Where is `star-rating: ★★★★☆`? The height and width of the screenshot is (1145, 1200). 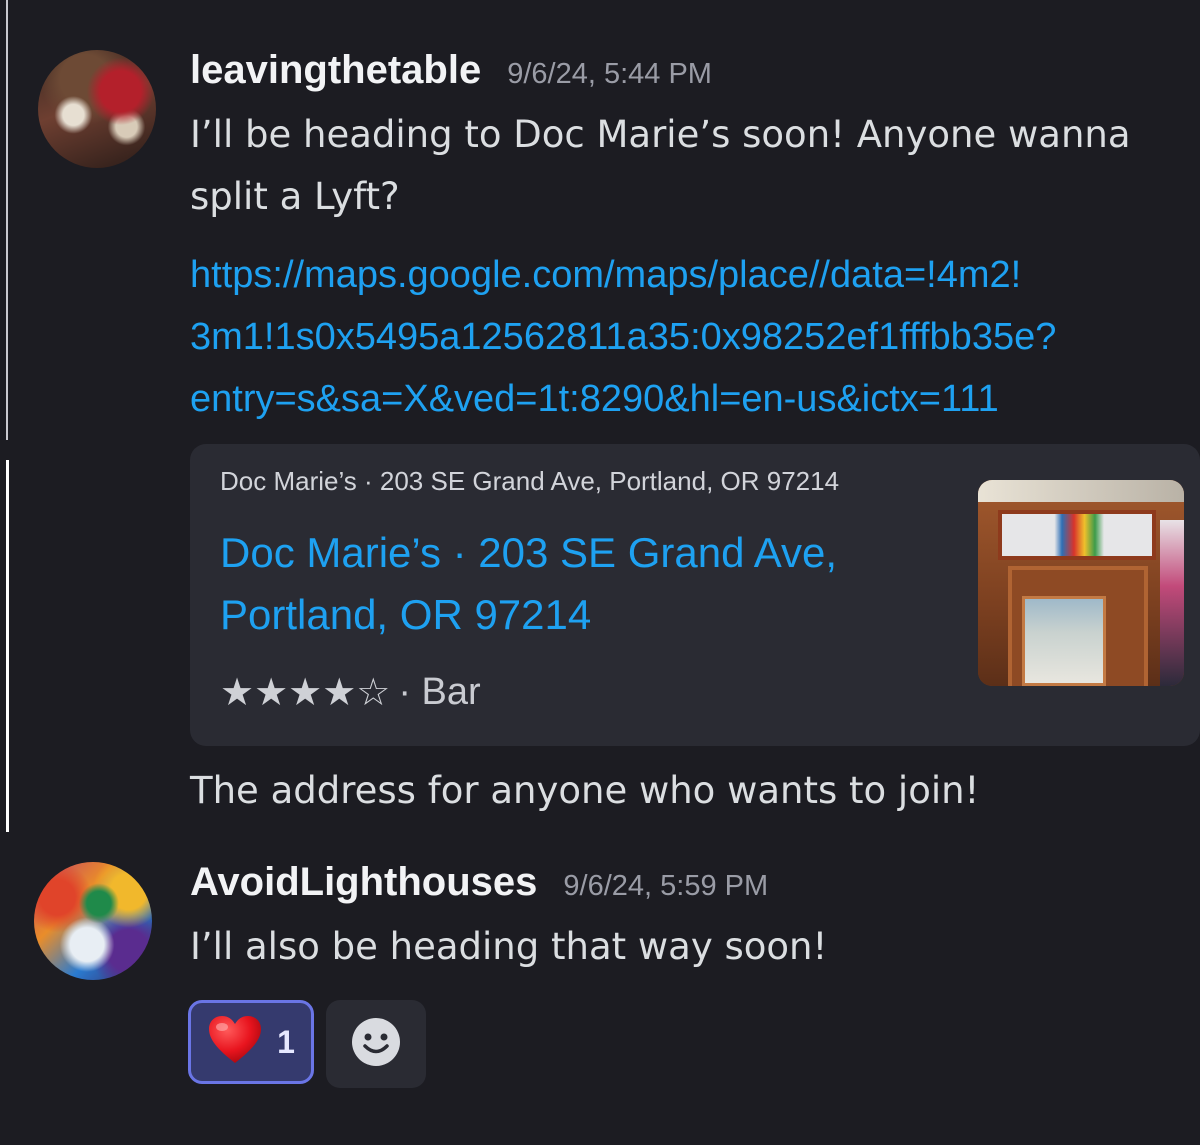
star-rating: ★★★★☆ is located at coordinates (305, 693).